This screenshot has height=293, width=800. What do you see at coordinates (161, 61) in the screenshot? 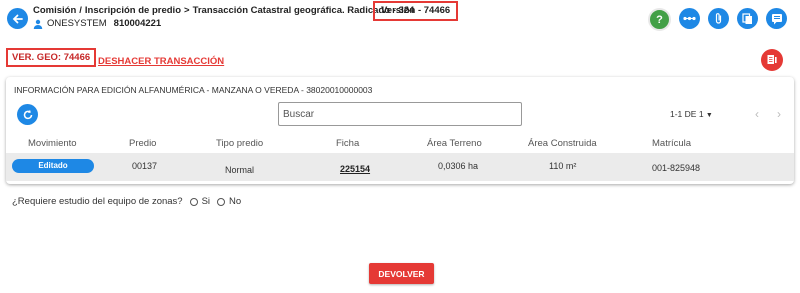
I see `undo-transaction-link: DESHACER TRANSACCIÓN` at bounding box center [161, 61].